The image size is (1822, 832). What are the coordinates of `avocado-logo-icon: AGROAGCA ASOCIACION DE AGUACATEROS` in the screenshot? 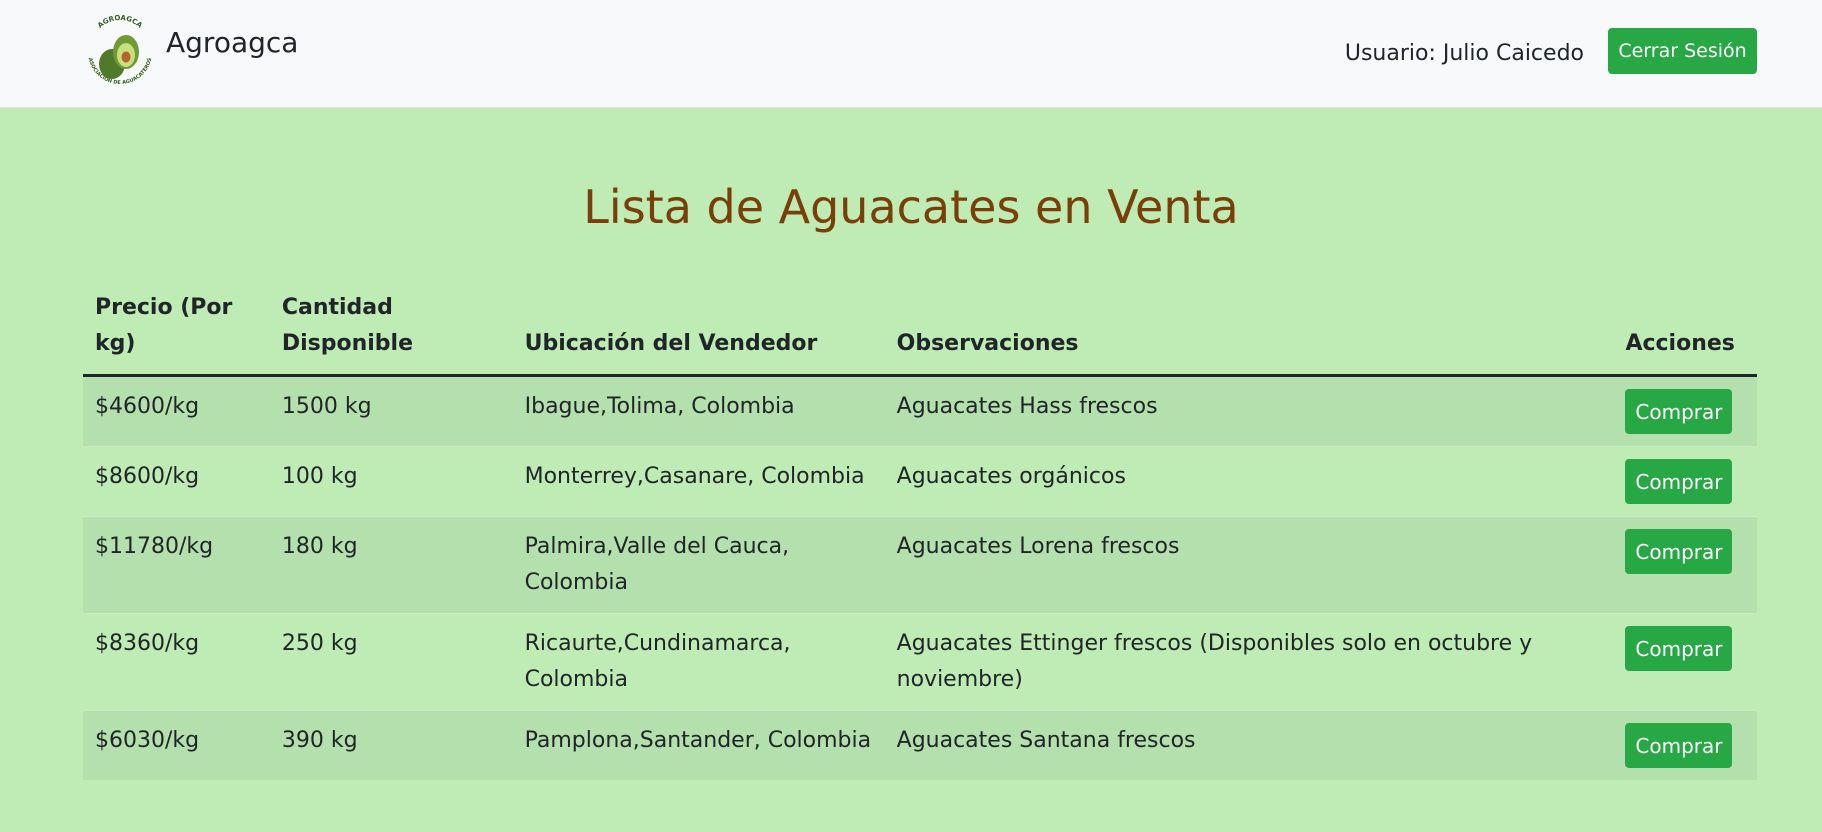 It's located at (120, 50).